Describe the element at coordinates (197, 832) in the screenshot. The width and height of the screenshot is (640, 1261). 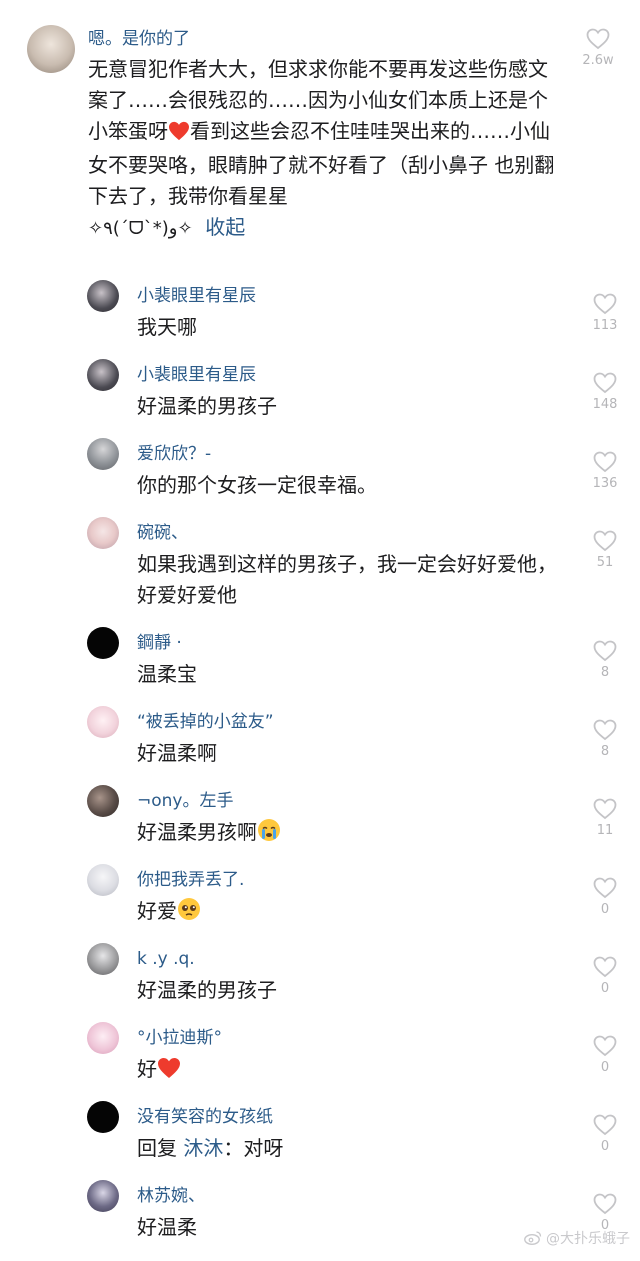
I see `reply-text-body: 好温柔男孩啊` at that location.